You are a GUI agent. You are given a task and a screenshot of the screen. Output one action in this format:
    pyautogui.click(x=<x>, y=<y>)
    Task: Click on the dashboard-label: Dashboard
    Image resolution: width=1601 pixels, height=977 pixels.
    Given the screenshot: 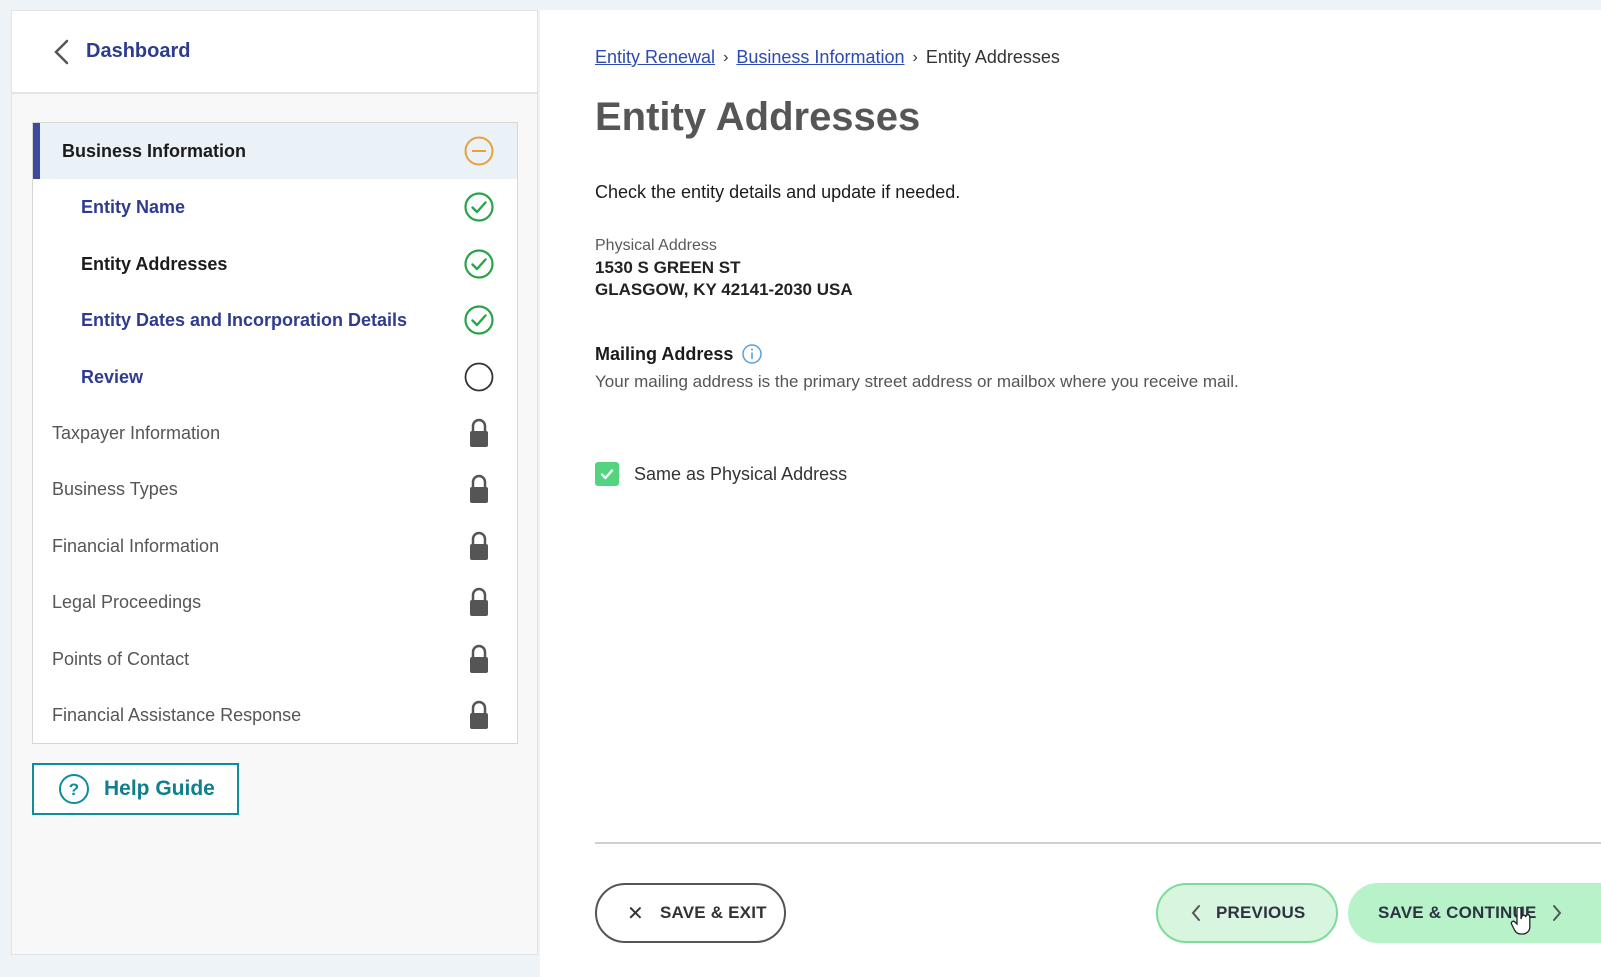 What is the action you would take?
    pyautogui.click(x=138, y=51)
    